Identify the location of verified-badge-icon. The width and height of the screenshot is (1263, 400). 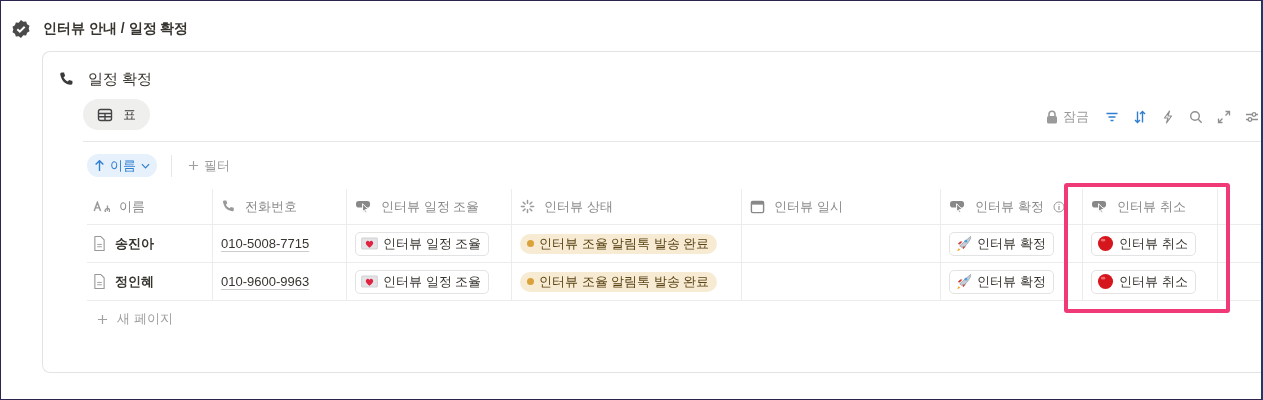
(21, 29).